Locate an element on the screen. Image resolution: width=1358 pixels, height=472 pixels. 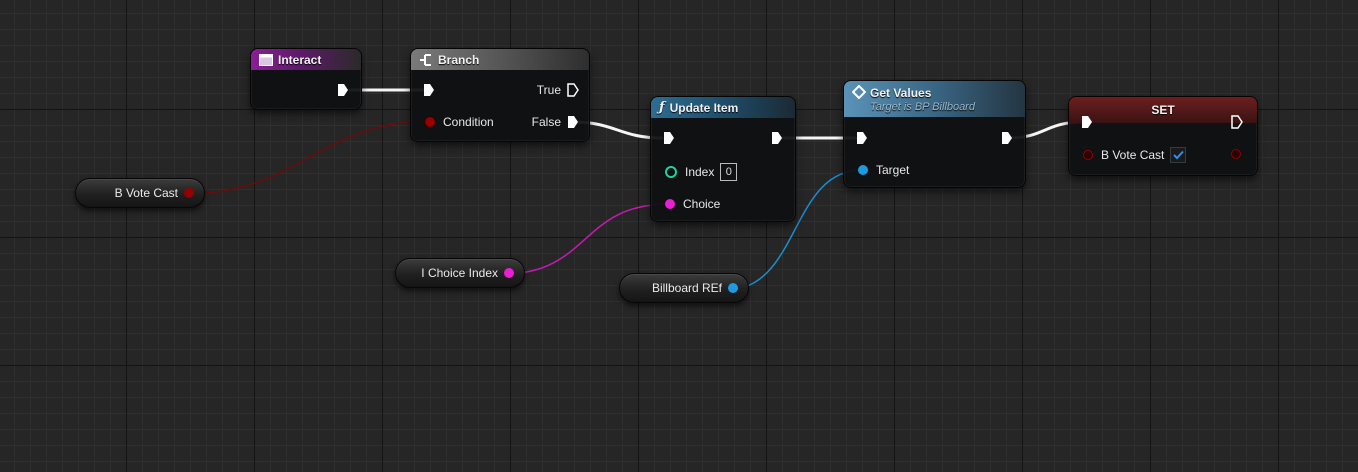
set-var-label: B Vote Cast is located at coordinates (1133, 155).